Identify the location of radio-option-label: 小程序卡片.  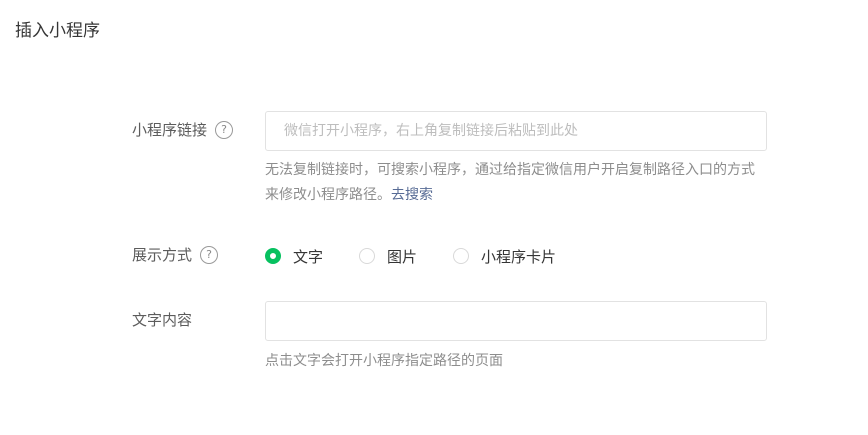
(519, 256).